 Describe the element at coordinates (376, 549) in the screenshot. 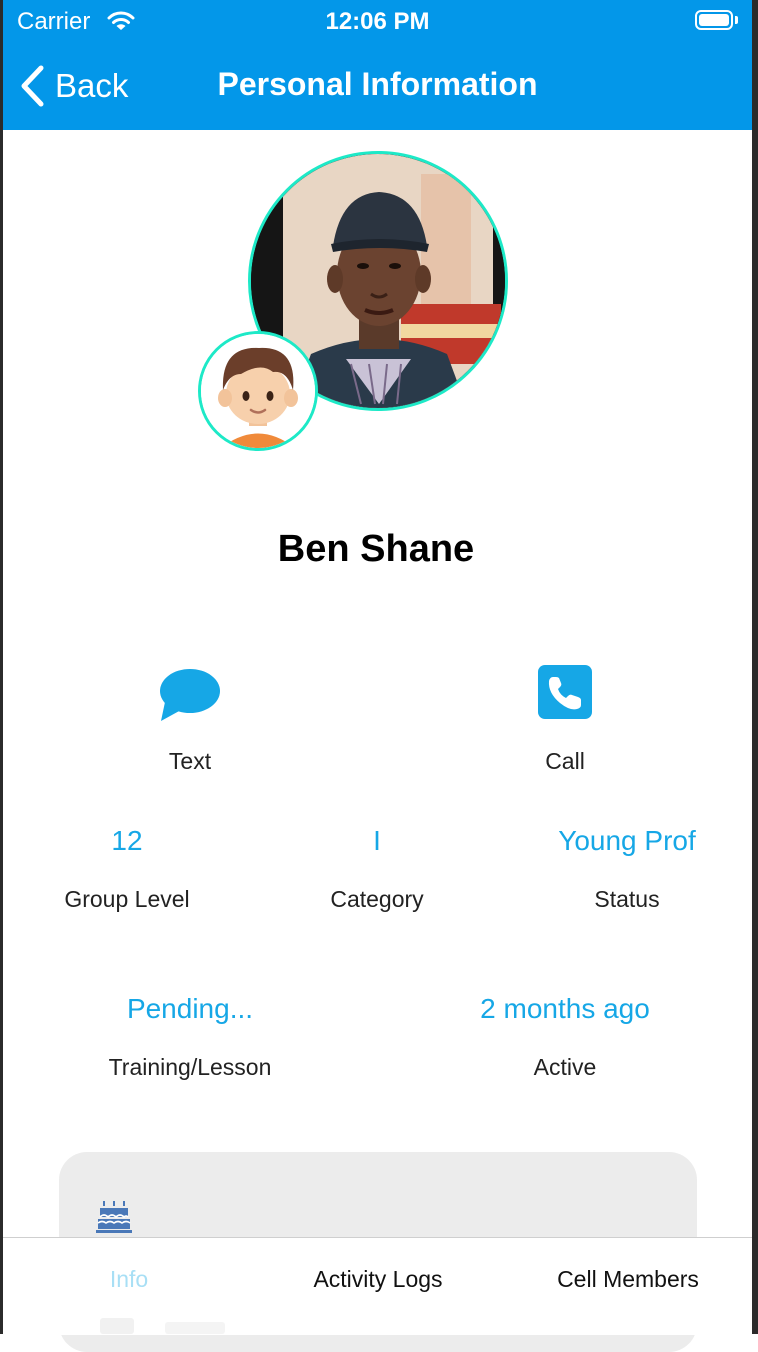

I see `profile-name: Ben Shane` at that location.